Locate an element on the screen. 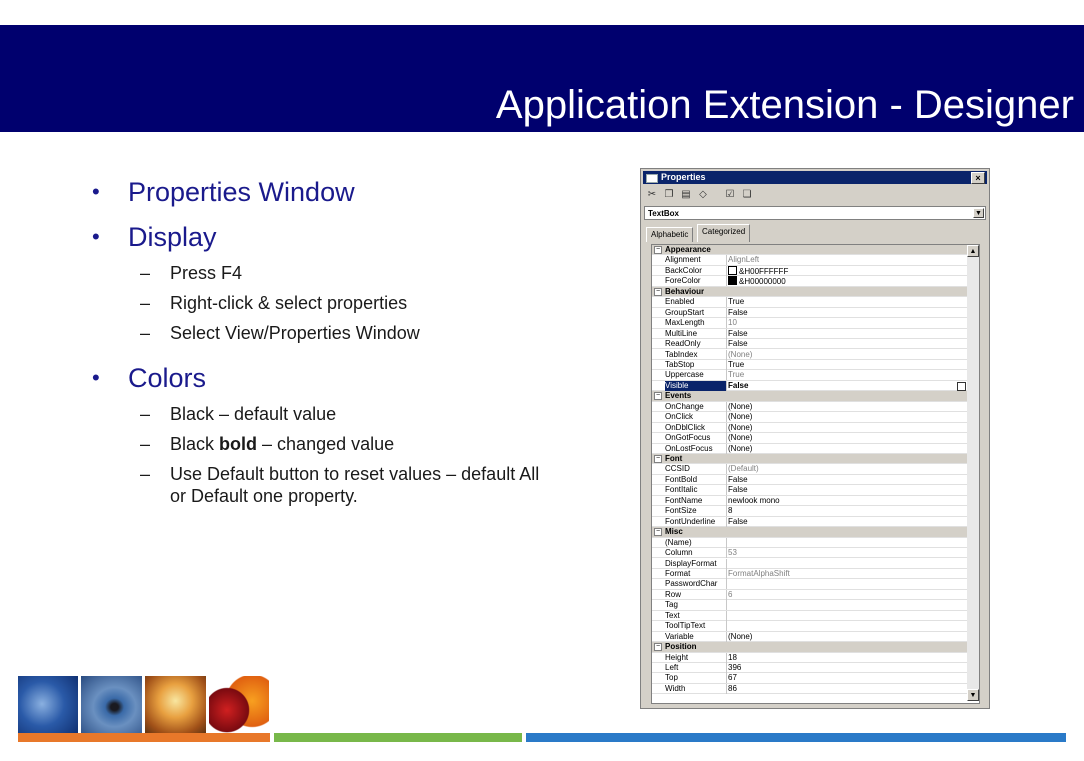  property-row: Variable (None) is located at coordinates (809, 637).